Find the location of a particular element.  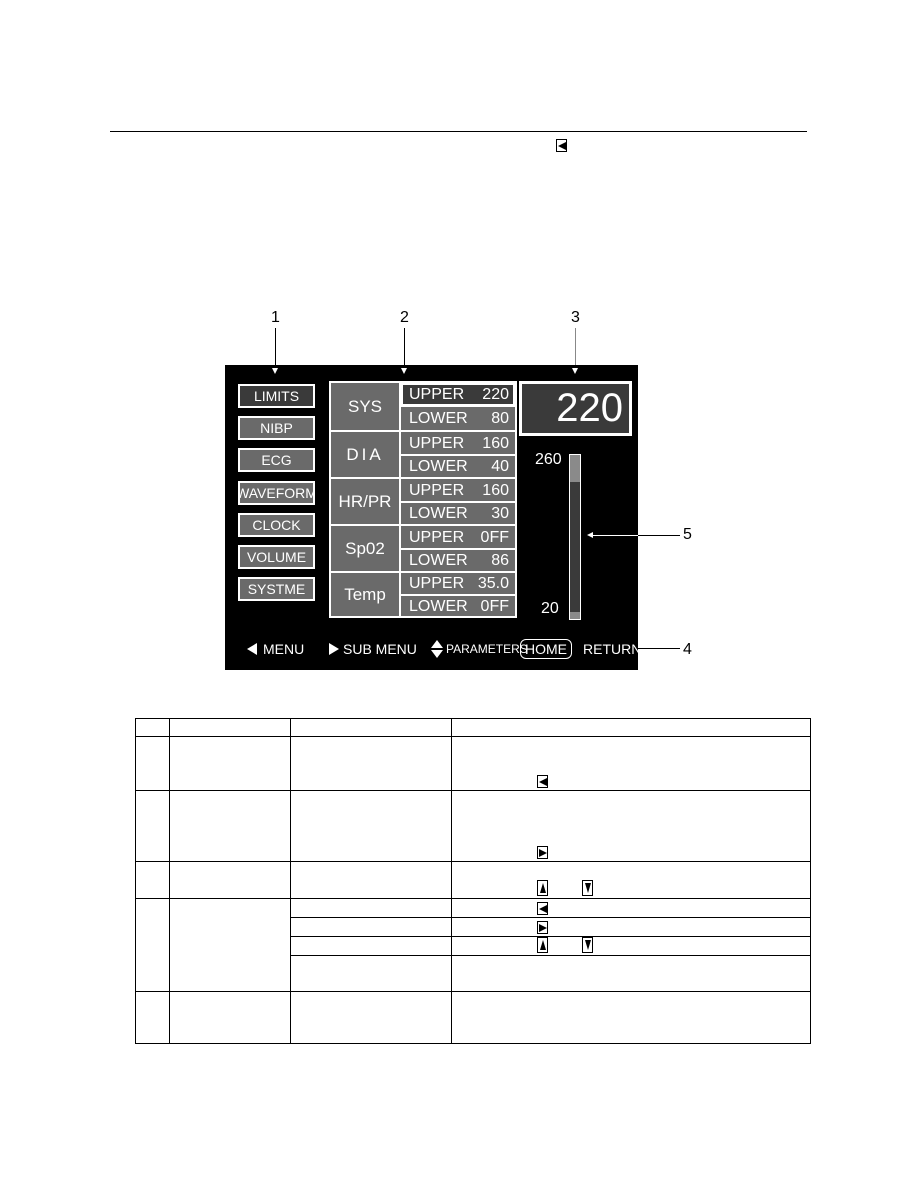

sys-lower: LOWER 80 is located at coordinates (458, 418).